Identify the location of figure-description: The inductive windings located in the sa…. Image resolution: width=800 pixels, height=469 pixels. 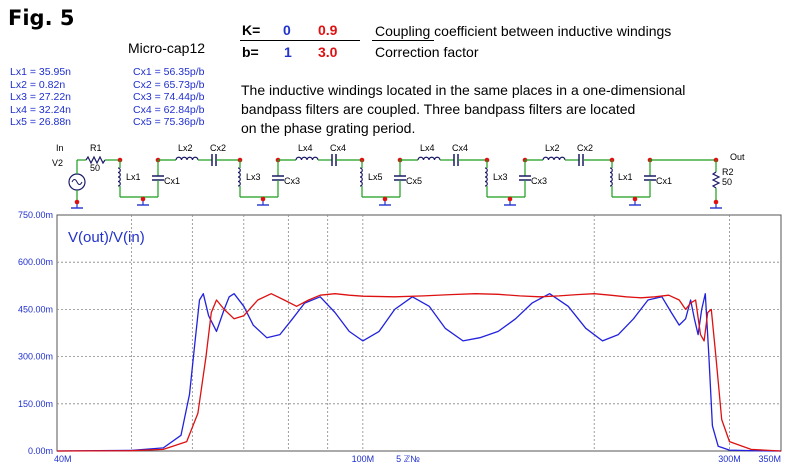
(501, 109).